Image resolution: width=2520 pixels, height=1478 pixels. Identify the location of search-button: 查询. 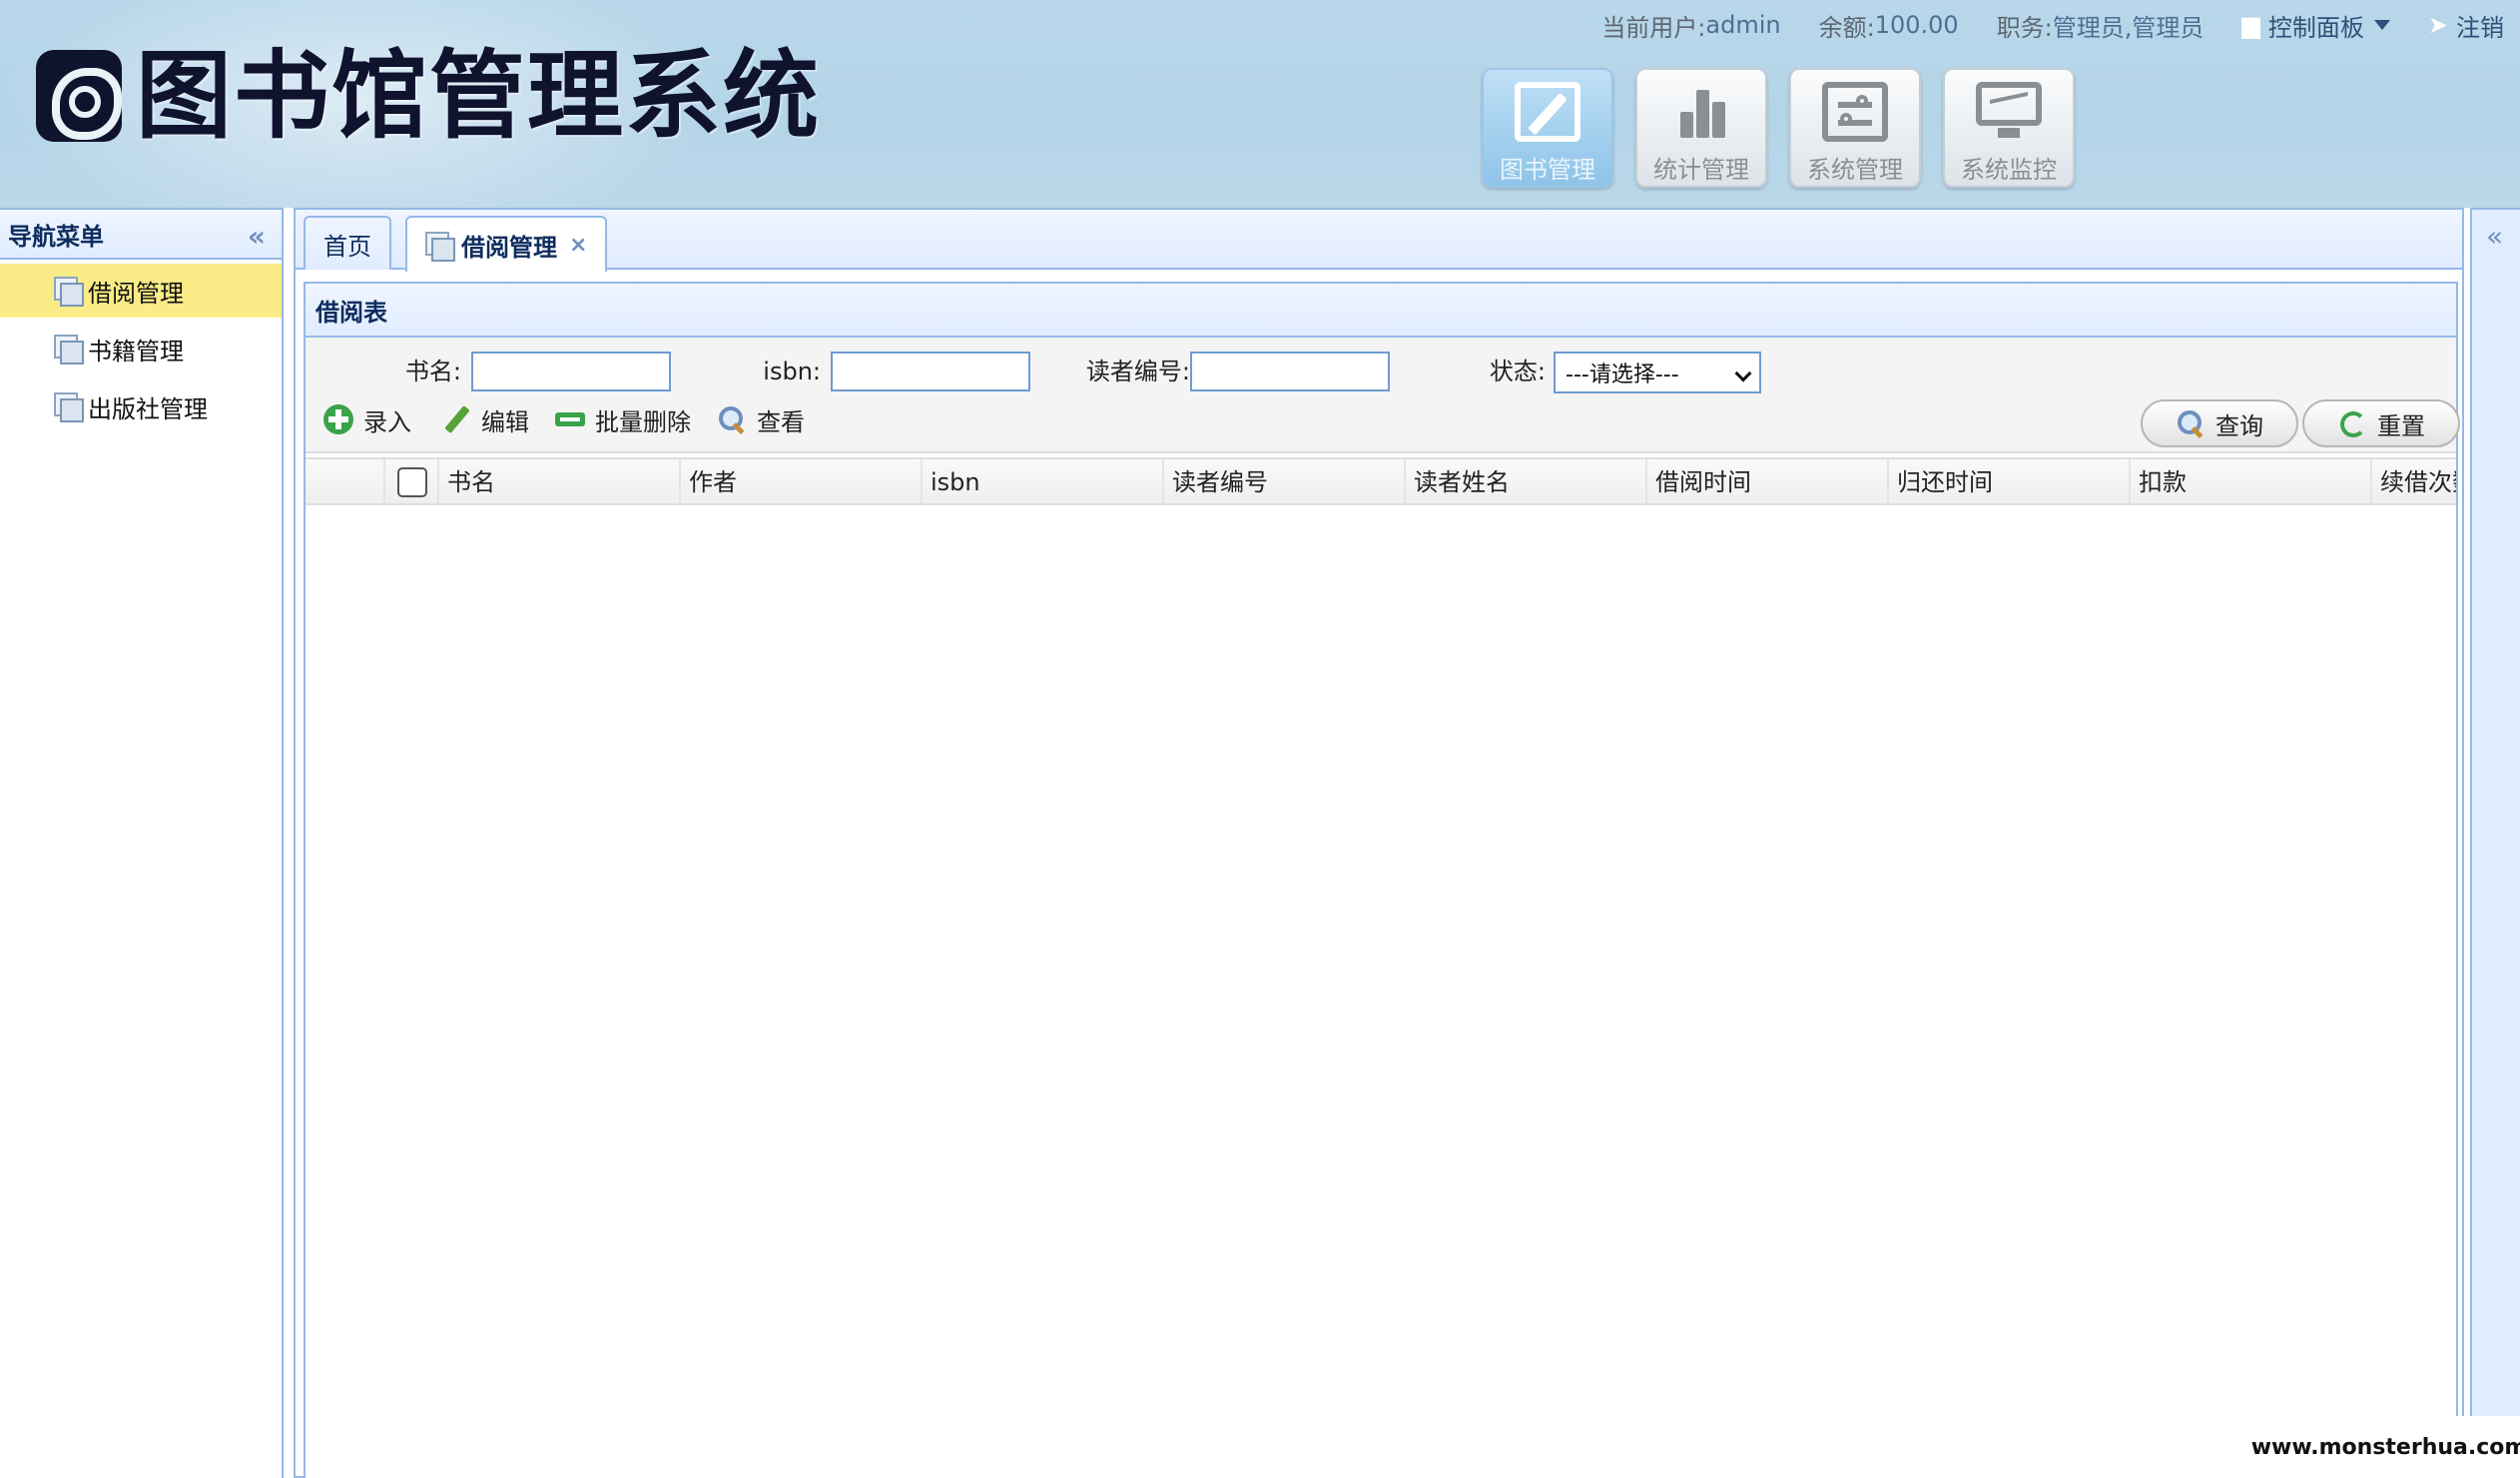
(2219, 423).